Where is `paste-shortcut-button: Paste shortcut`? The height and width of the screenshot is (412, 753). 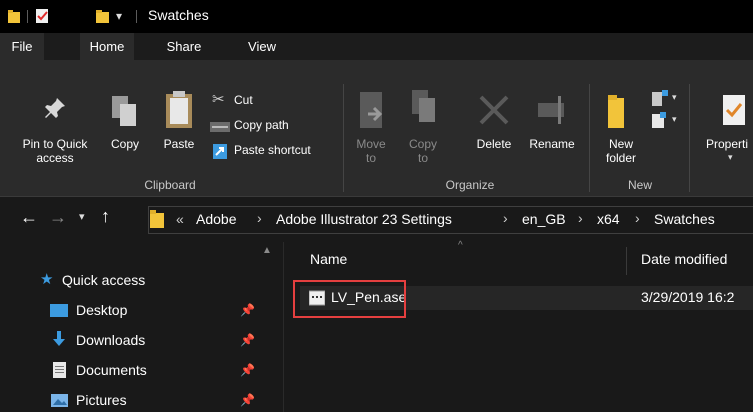 paste-shortcut-button: Paste shortcut is located at coordinates (275, 152).